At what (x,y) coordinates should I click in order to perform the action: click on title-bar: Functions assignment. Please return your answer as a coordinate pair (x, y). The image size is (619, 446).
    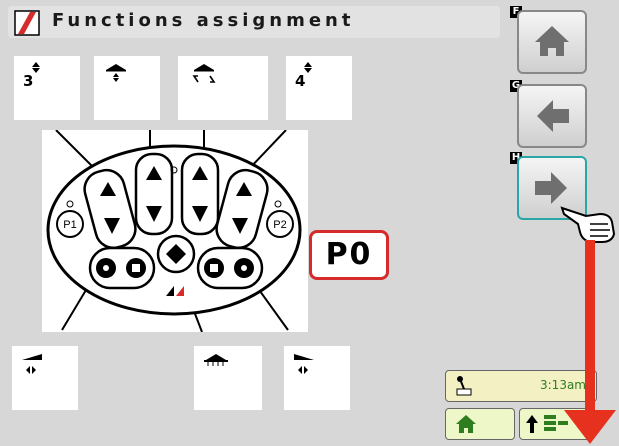
    Looking at the image, I should click on (254, 22).